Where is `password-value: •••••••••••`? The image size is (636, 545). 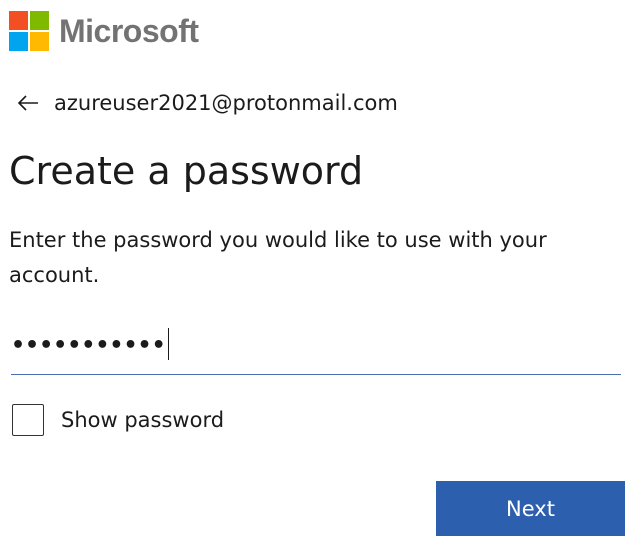
password-value: ••••••••••• is located at coordinates (88, 345).